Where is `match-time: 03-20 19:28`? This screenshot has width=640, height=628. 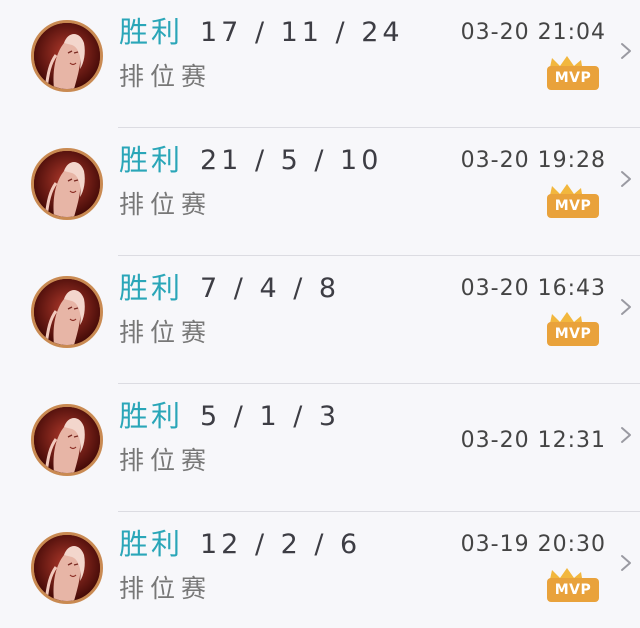 match-time: 03-20 19:28 is located at coordinates (533, 160).